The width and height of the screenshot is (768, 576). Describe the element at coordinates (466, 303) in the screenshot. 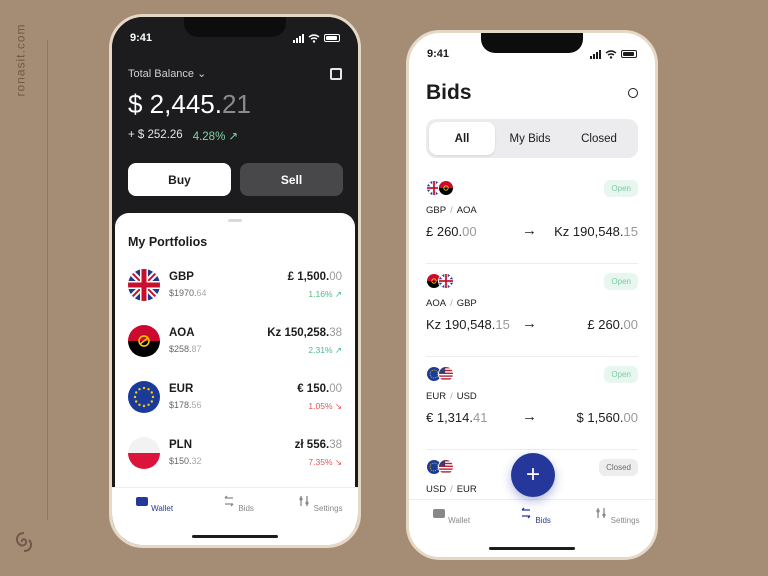

I see `pair-to: GBP` at that location.